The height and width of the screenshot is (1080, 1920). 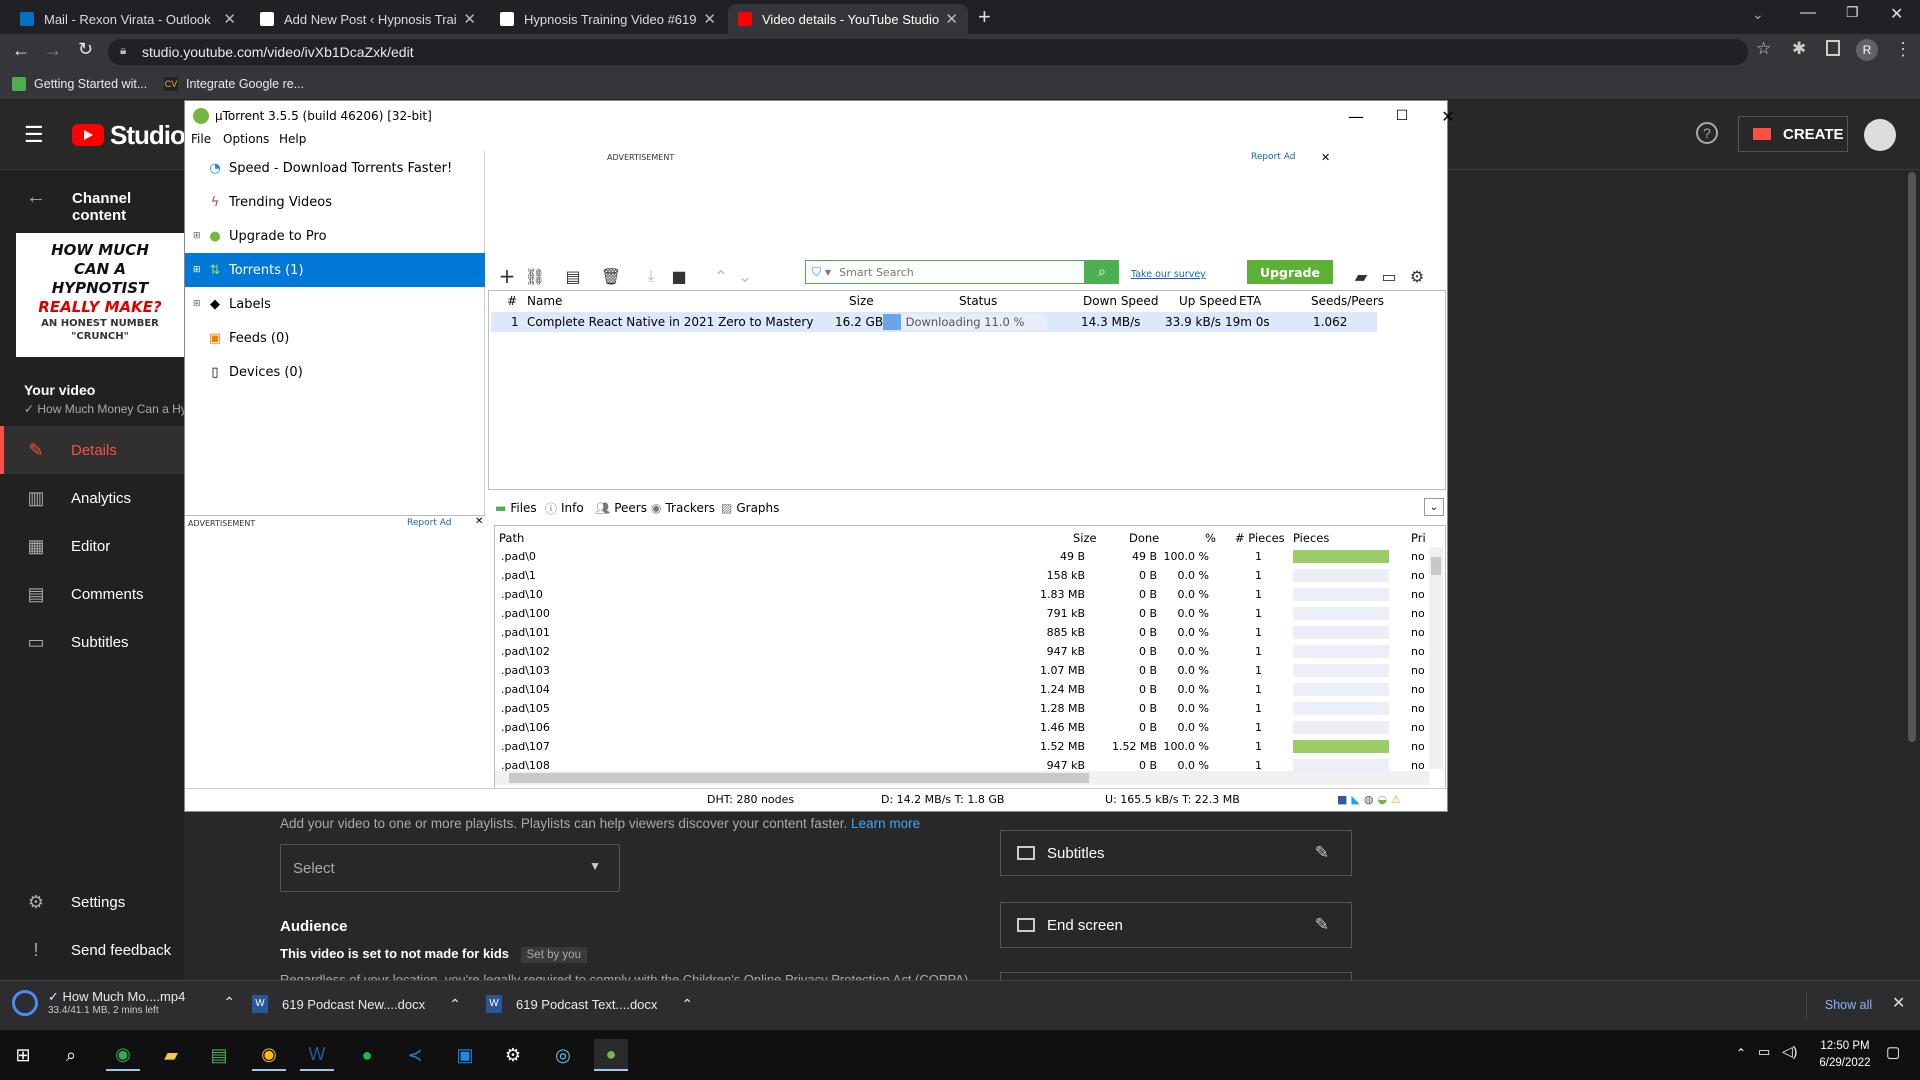 What do you see at coordinates (317, 1055) in the screenshot?
I see `word-icon: W` at bounding box center [317, 1055].